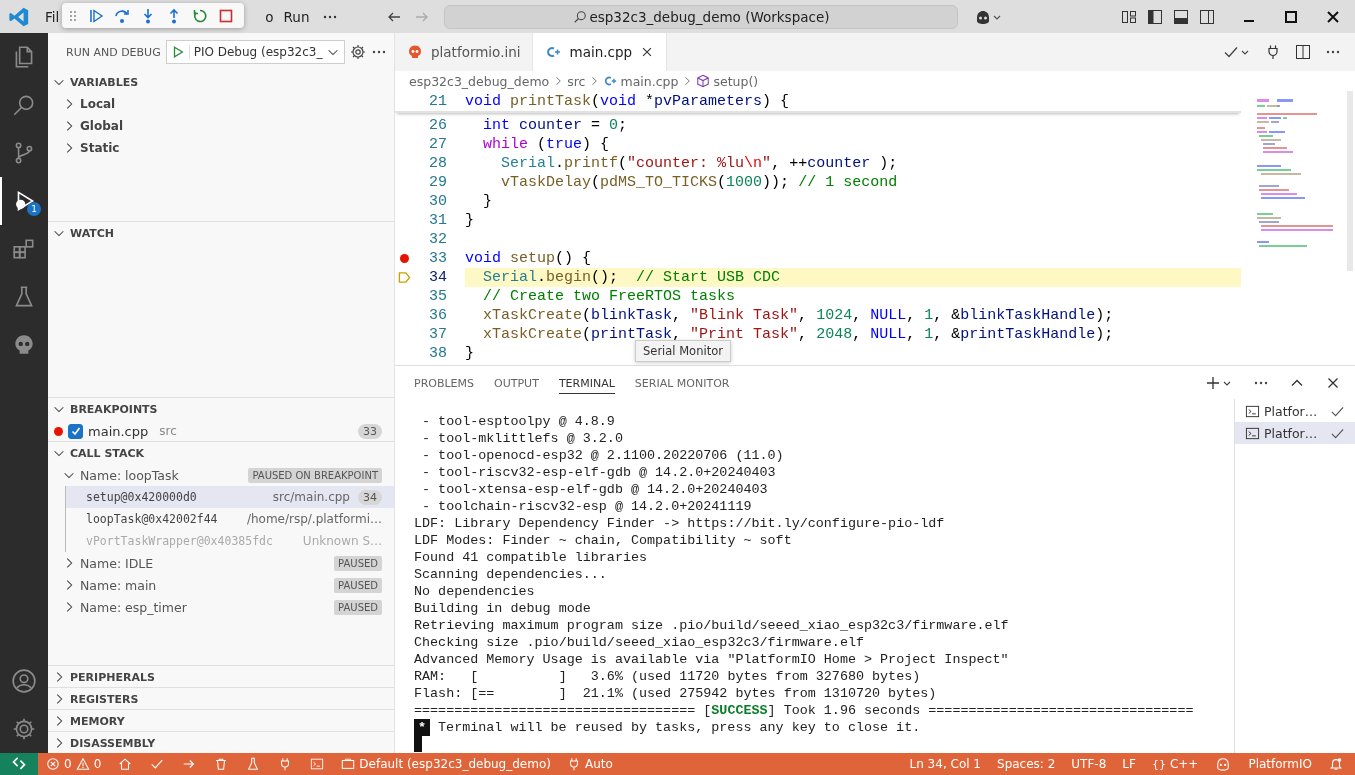 The width and height of the screenshot is (1355, 775). Describe the element at coordinates (531, 557) in the screenshot. I see `terminal-line: Found 41 compatible libraries` at that location.